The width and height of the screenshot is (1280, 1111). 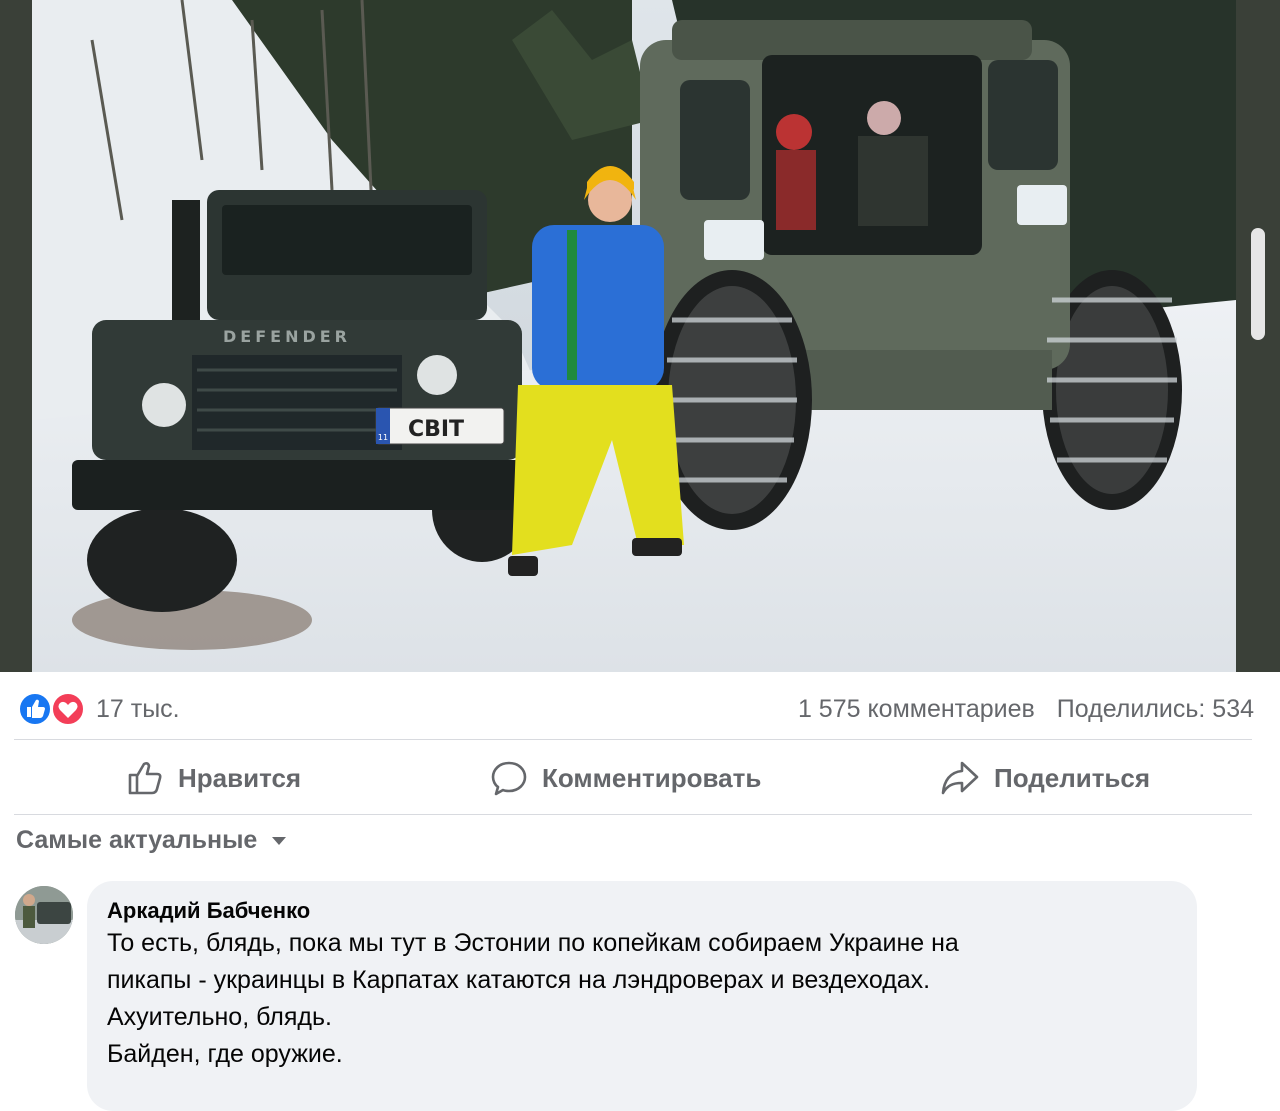 What do you see at coordinates (279, 840) in the screenshot?
I see `caret-down-icon` at bounding box center [279, 840].